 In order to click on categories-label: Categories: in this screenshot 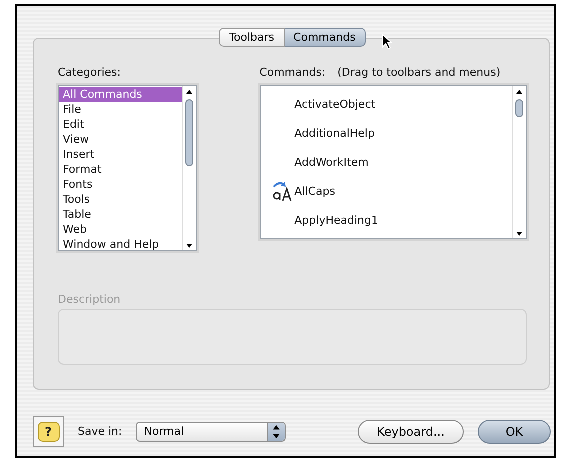, I will do `click(90, 73)`.